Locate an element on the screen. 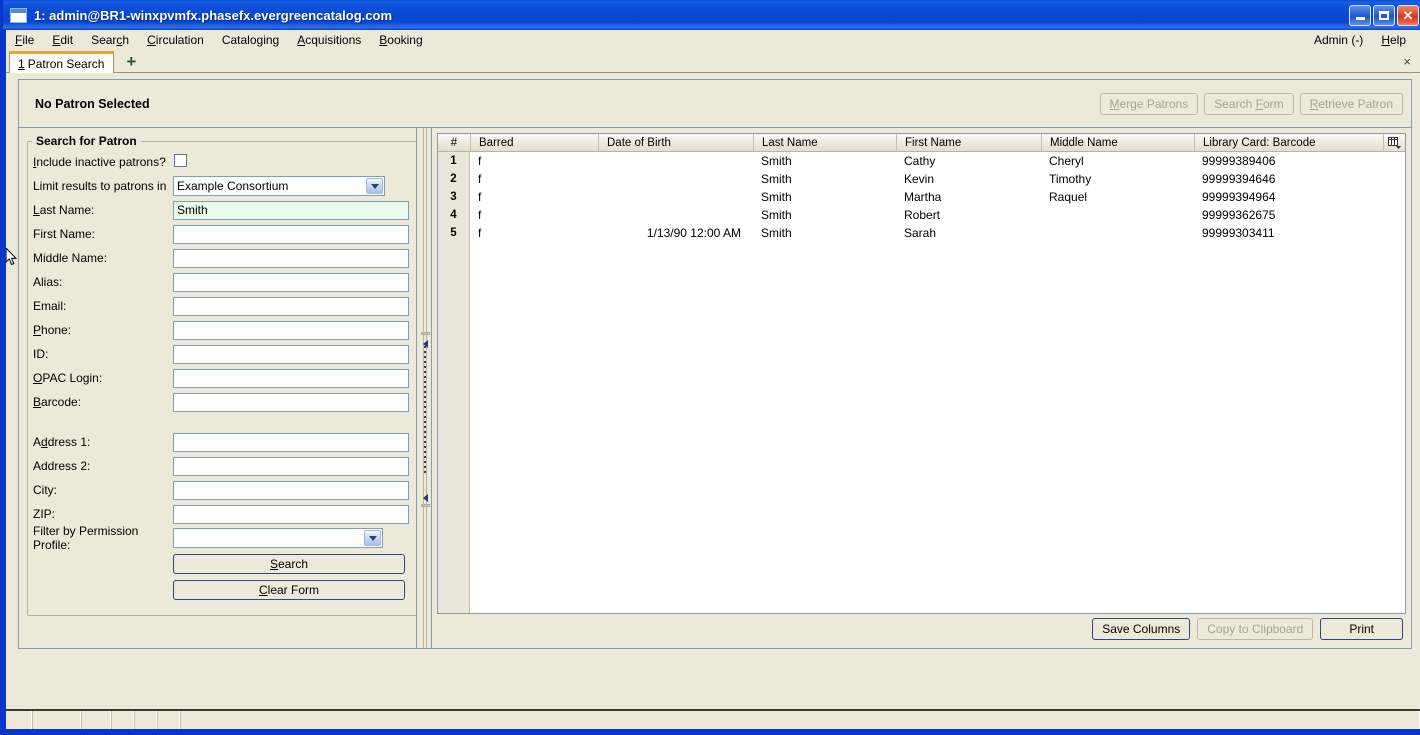  opac-login-input is located at coordinates (291, 378).